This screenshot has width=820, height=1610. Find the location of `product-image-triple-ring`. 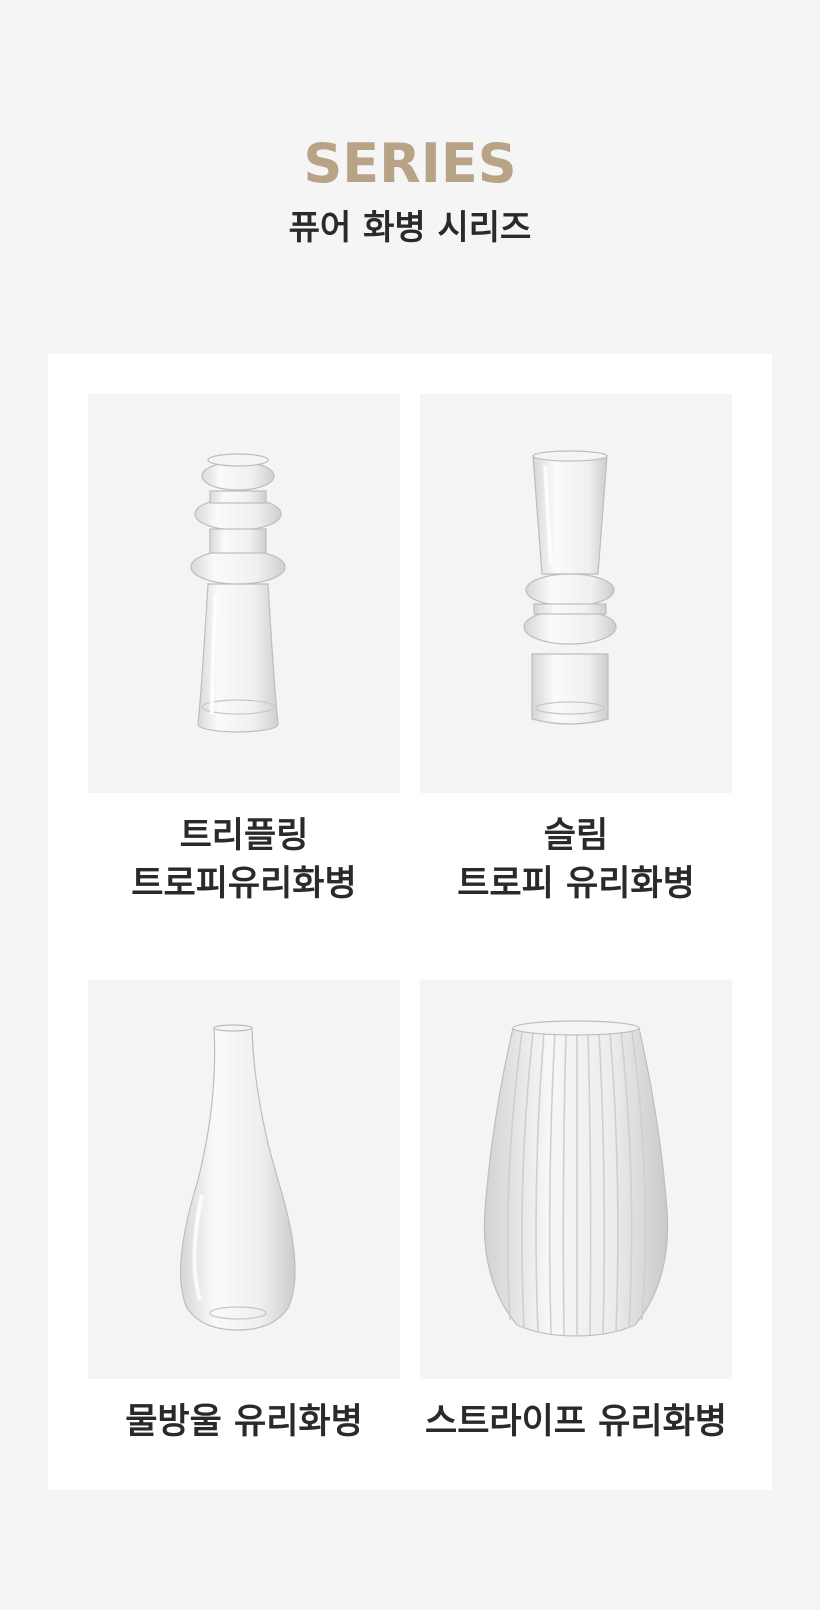

product-image-triple-ring is located at coordinates (244, 593).